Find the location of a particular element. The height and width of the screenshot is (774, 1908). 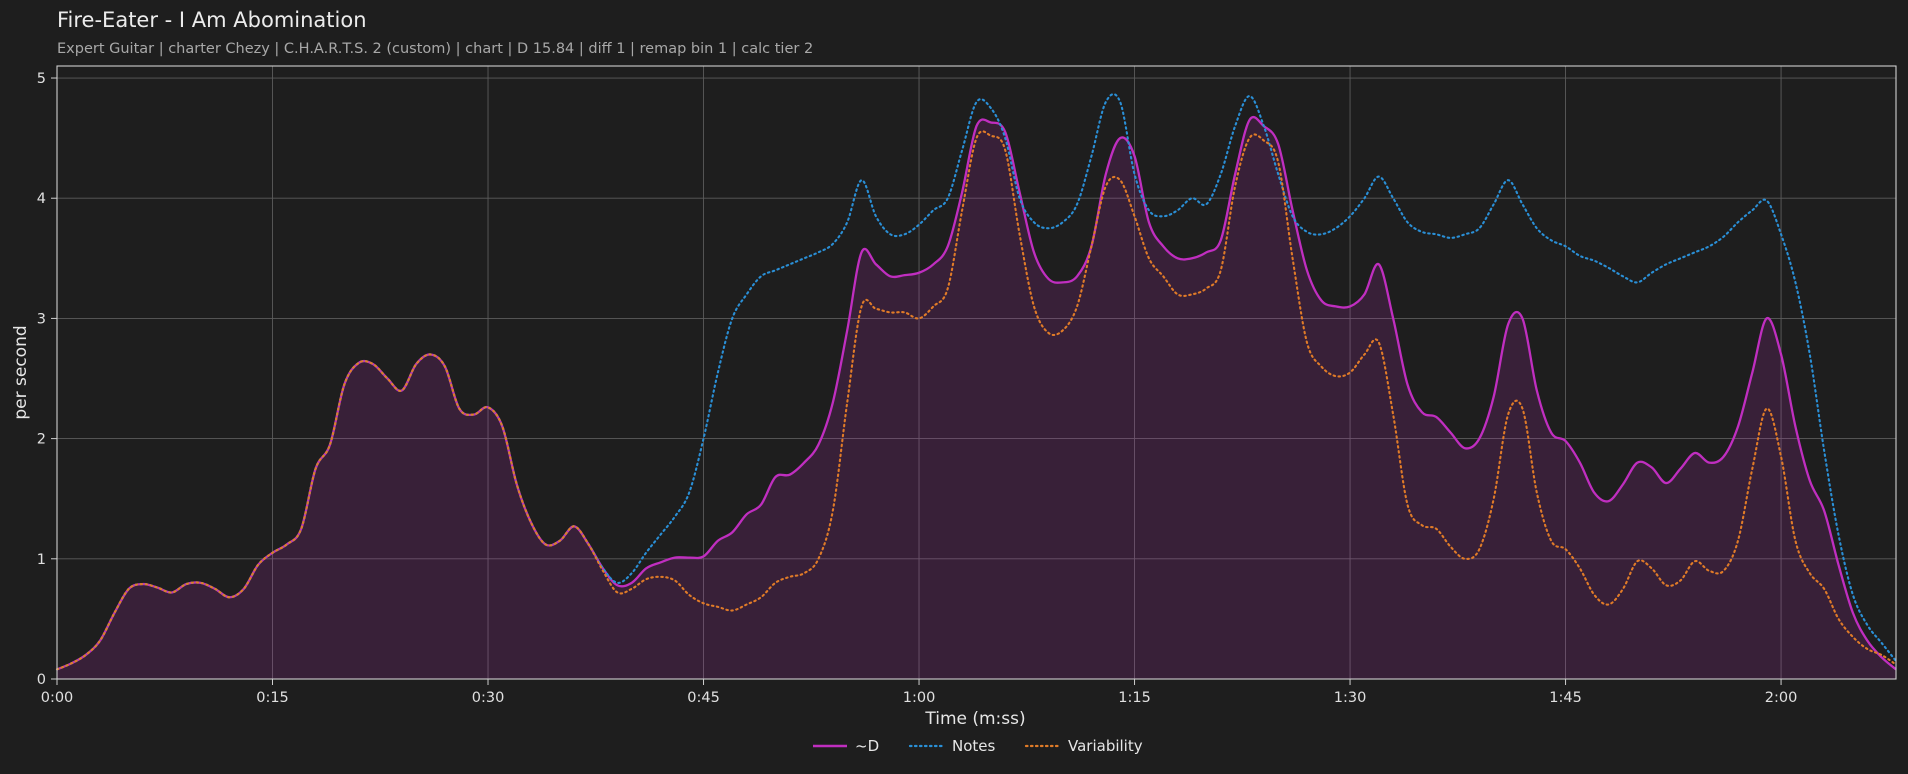

x-tick-label: 1:30 is located at coordinates (1350, 698).